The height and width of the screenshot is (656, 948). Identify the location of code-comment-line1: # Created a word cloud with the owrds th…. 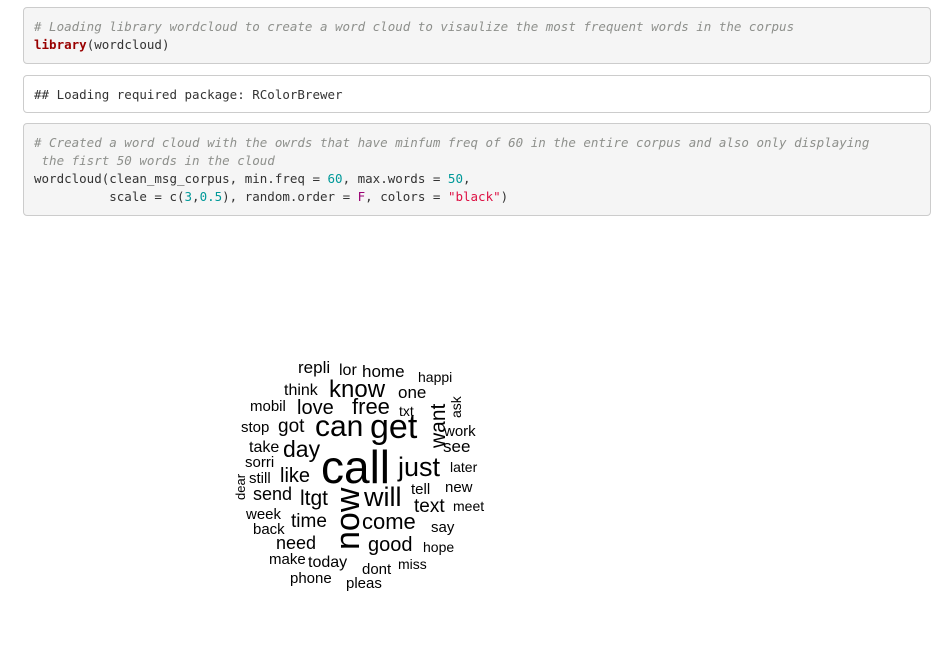
(452, 142).